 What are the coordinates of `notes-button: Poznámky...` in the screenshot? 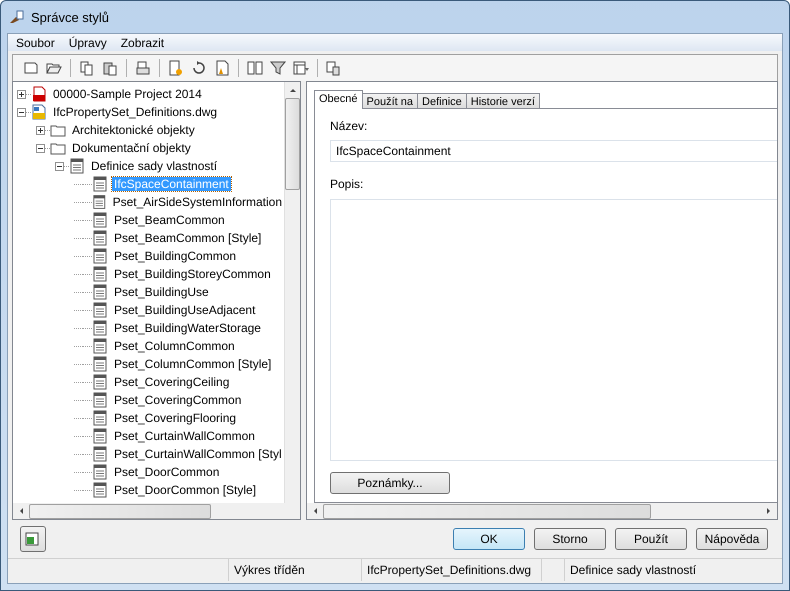 It's located at (390, 483).